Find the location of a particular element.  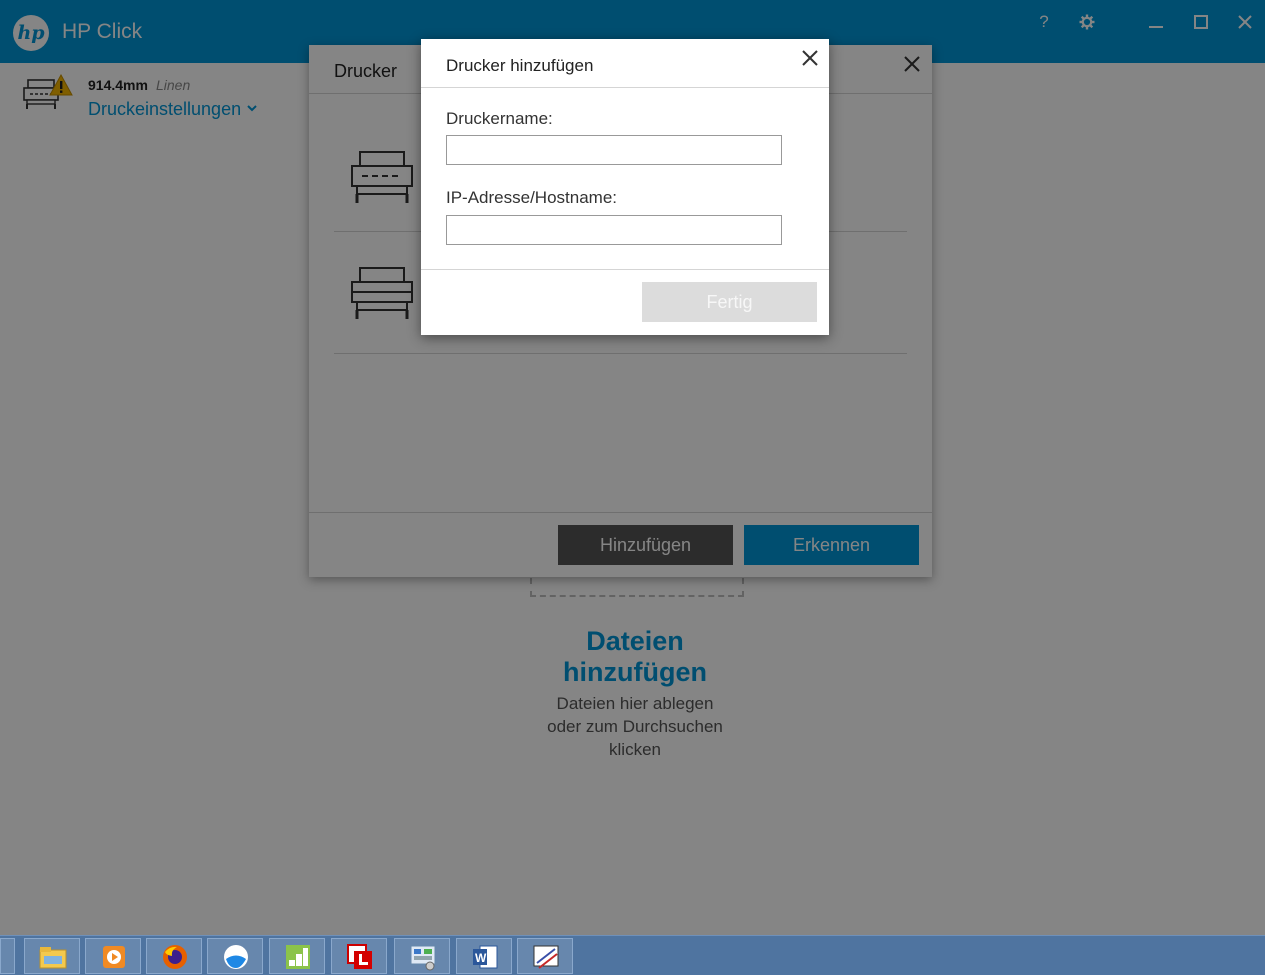

ip-address-input is located at coordinates (614, 230).